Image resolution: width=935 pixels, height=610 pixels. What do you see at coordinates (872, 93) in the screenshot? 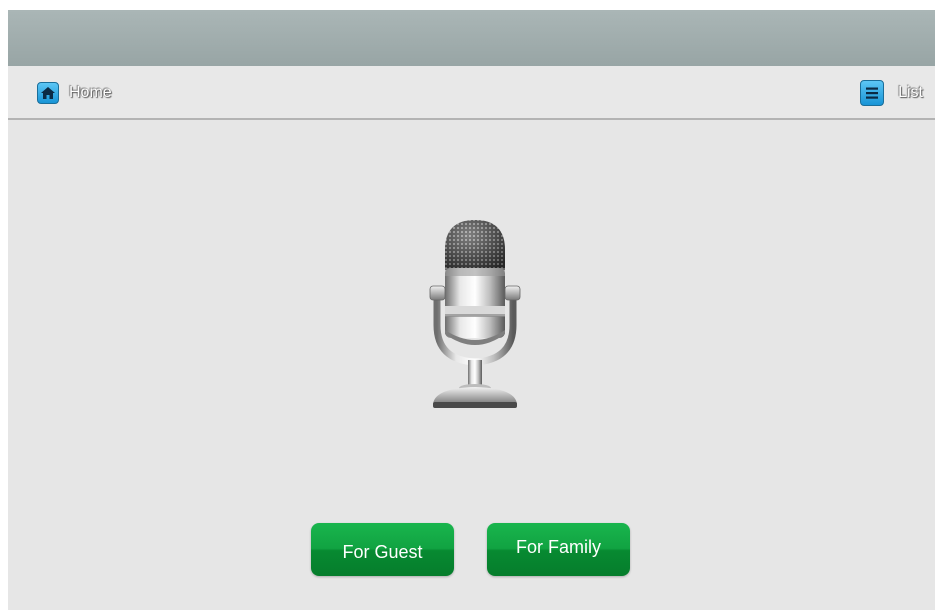
I see `list-icon` at bounding box center [872, 93].